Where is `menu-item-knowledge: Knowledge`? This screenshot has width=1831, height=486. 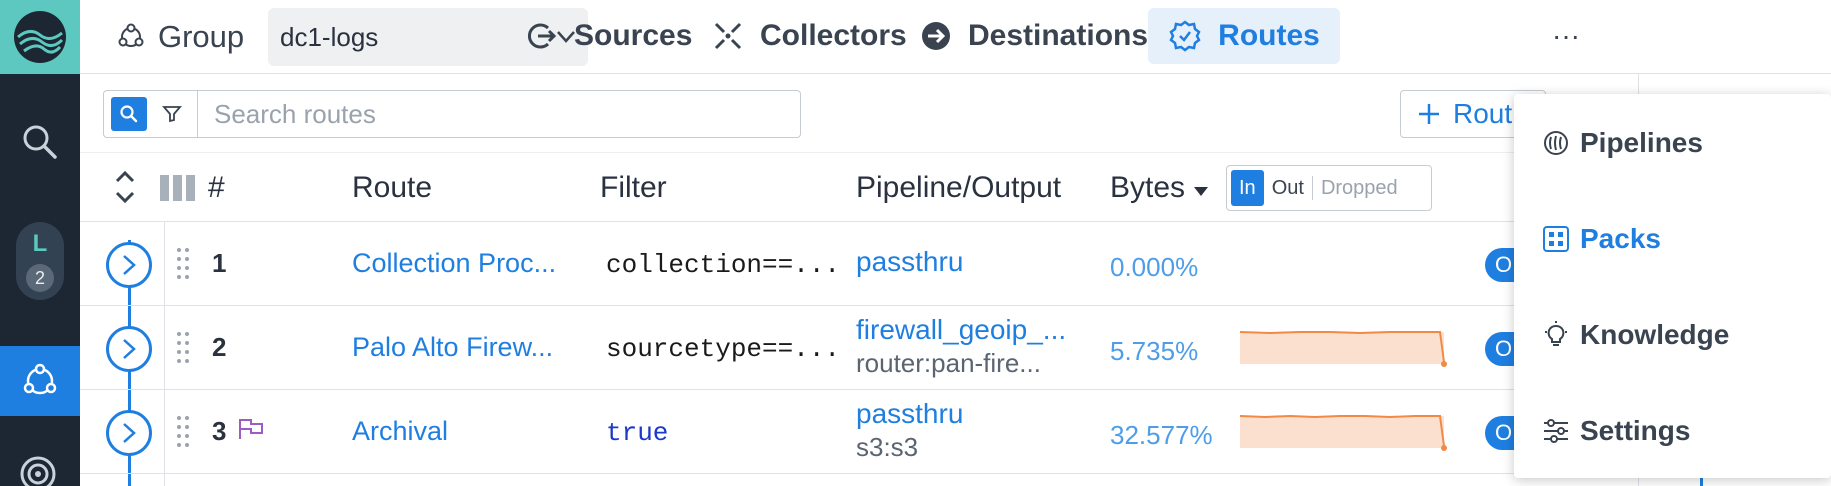 menu-item-knowledge: Knowledge is located at coordinates (1635, 335).